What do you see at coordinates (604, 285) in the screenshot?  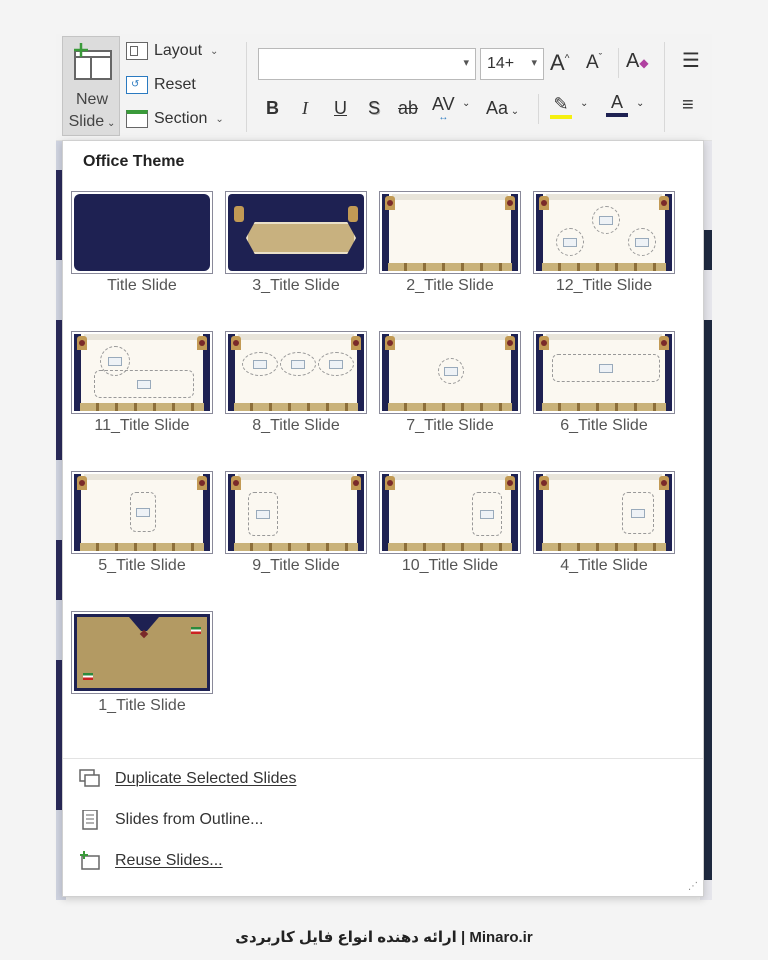 I see `layout-label: 12_Title Slide` at bounding box center [604, 285].